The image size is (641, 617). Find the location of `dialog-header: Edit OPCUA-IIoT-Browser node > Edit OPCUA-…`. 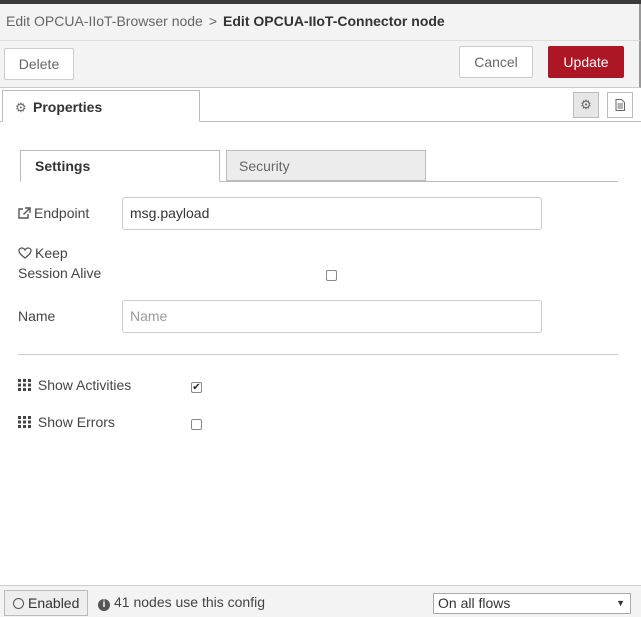

dialog-header: Edit OPCUA-IIoT-Browser node > Edit OPCUA-… is located at coordinates (320, 22).